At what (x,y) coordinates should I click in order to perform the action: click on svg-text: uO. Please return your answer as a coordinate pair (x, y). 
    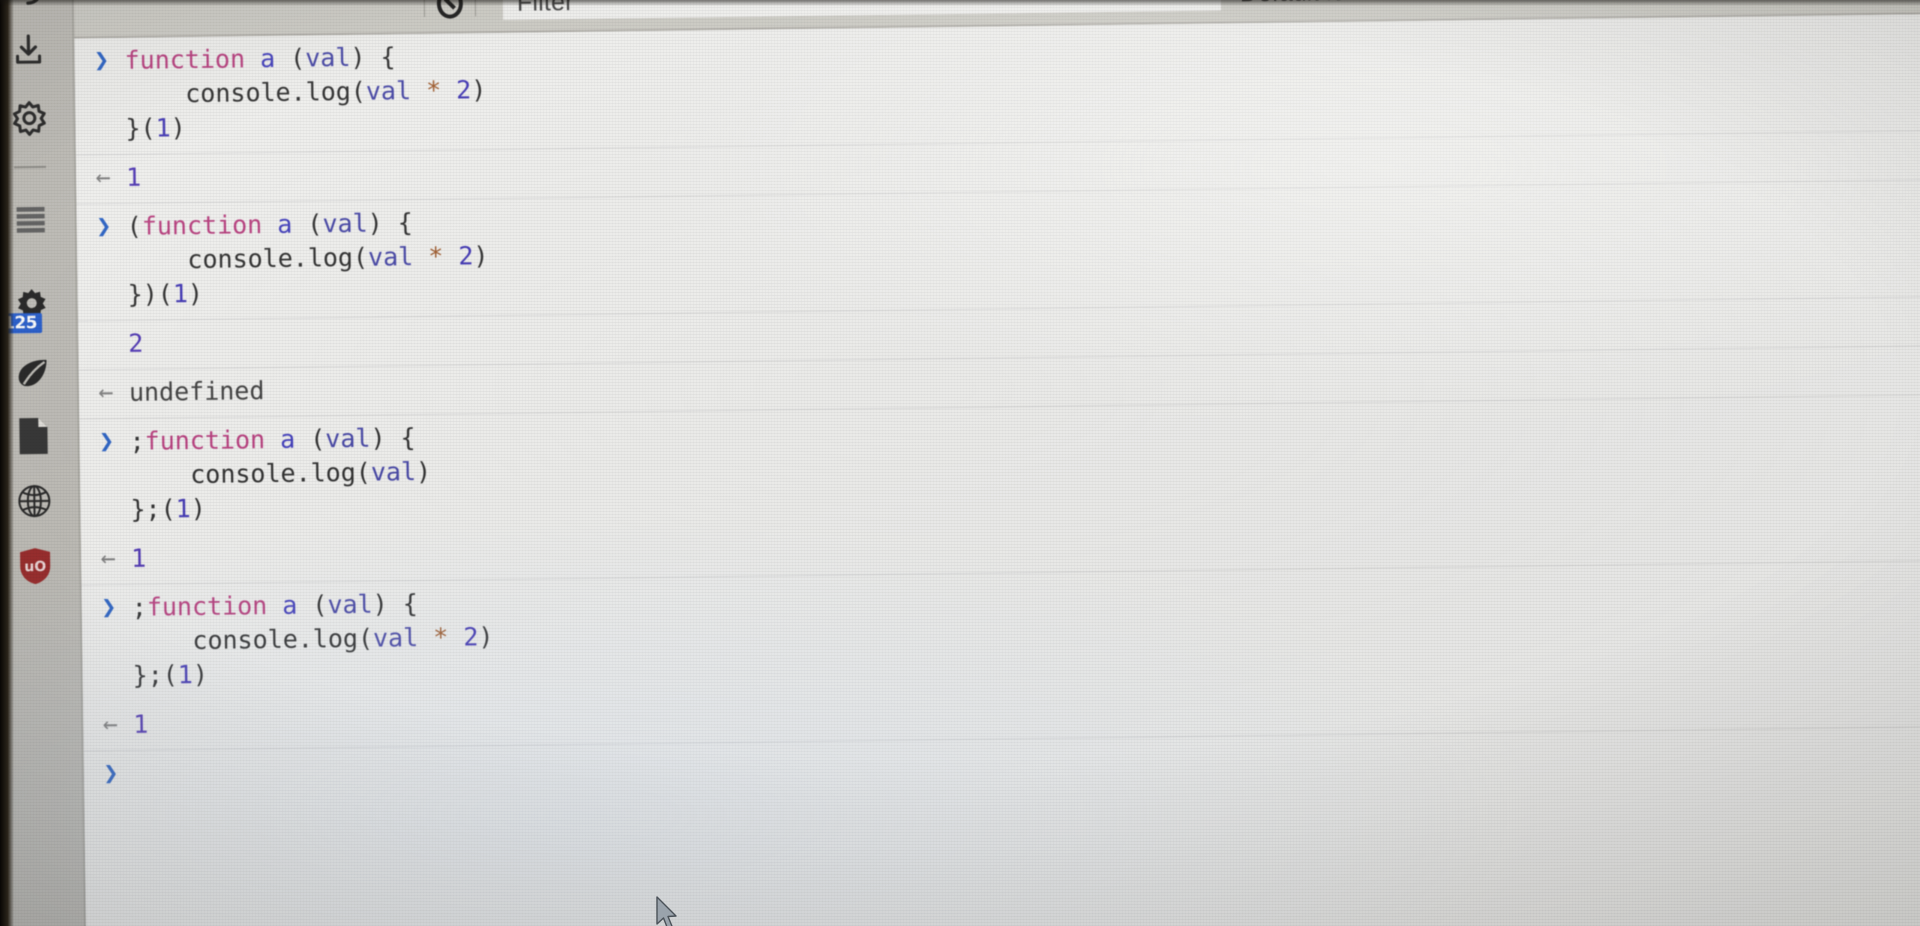
    Looking at the image, I should click on (35, 567).